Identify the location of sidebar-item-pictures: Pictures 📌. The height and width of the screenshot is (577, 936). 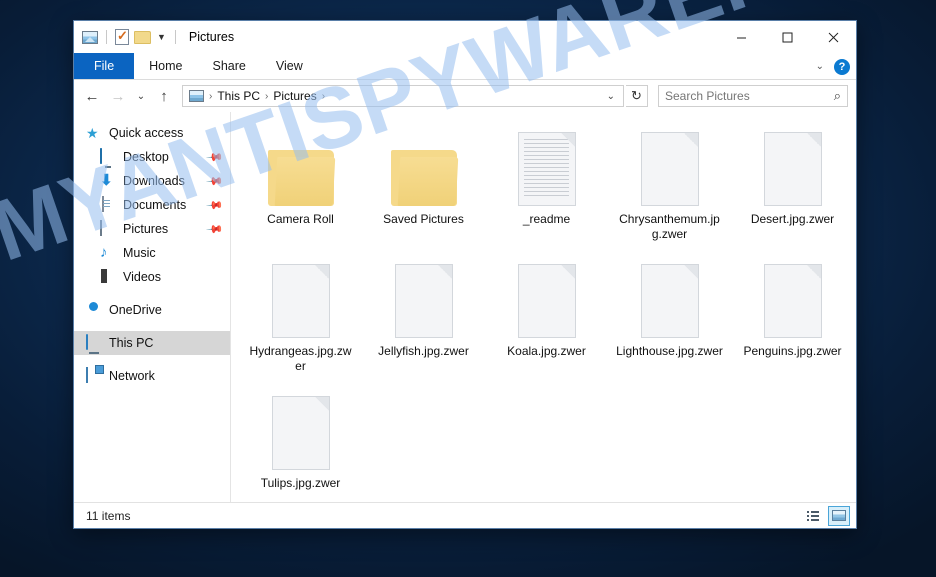
(152, 229).